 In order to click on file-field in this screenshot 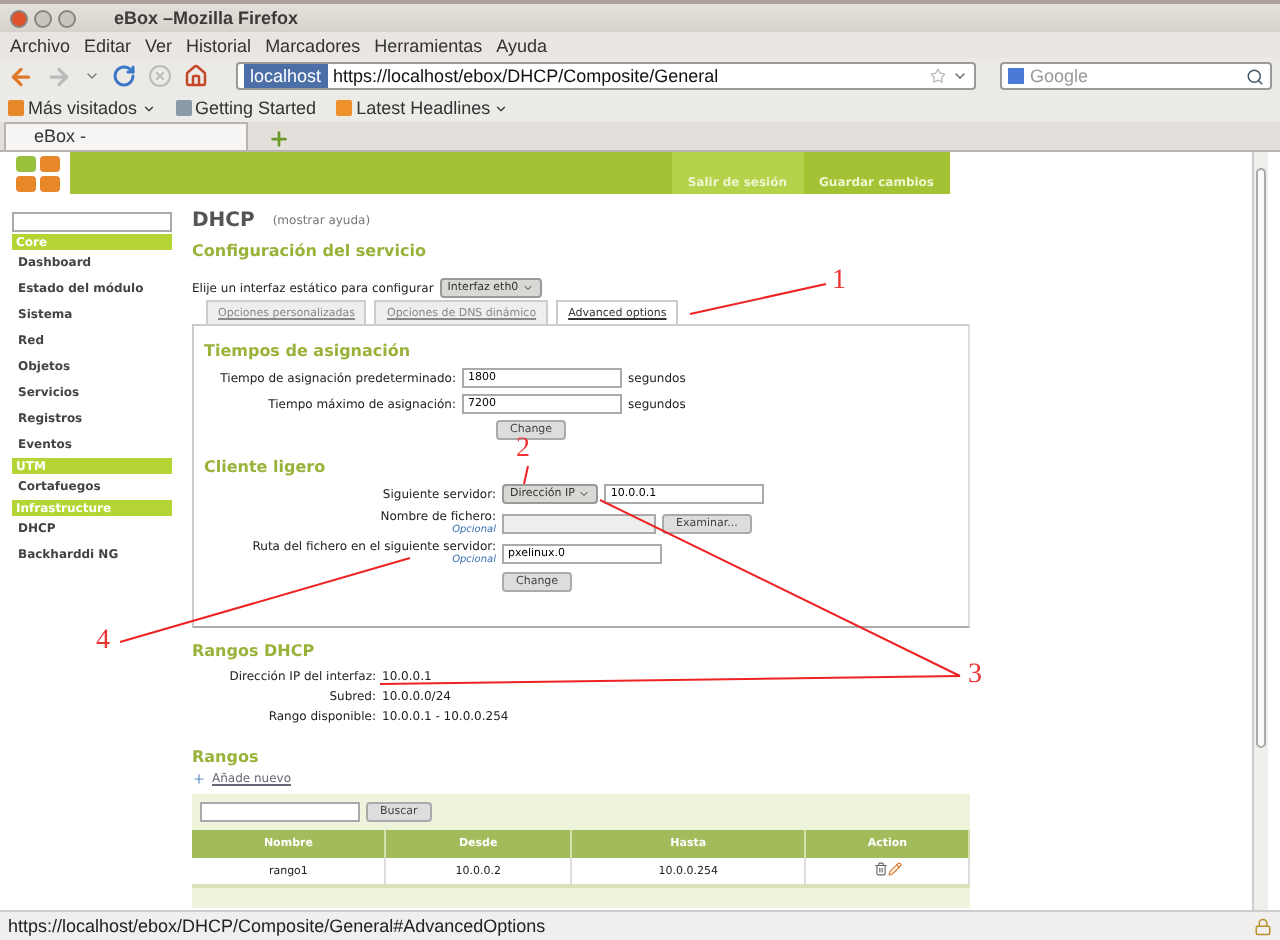, I will do `click(579, 523)`.